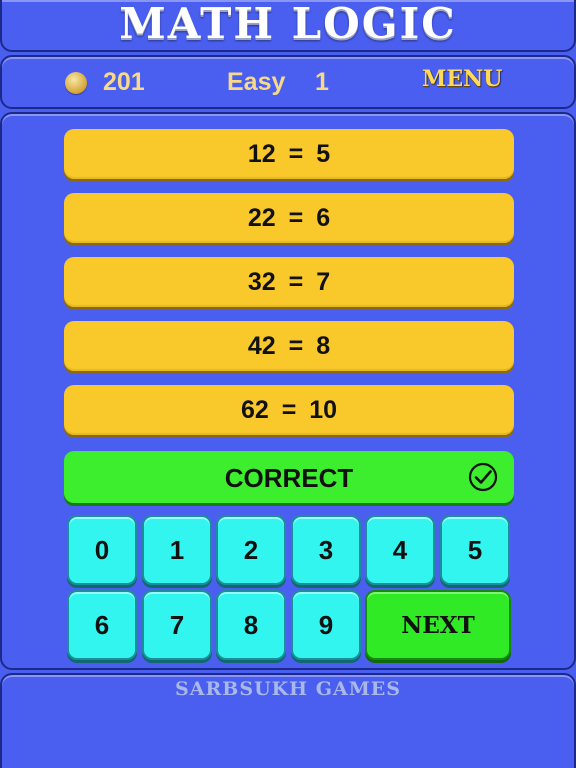 The image size is (576, 768). What do you see at coordinates (256, 82) in the screenshot?
I see `level-name: Easy` at bounding box center [256, 82].